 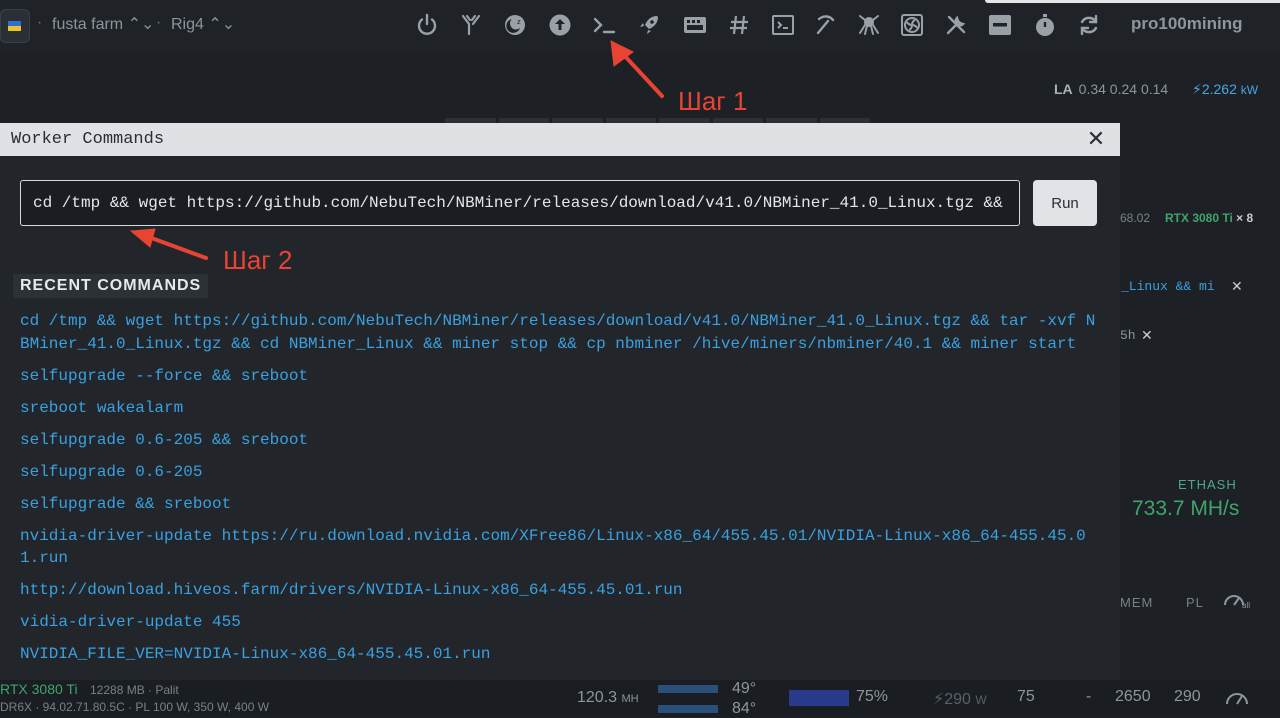 I want to click on gauge-all-icon: all, so click(x=1237, y=600).